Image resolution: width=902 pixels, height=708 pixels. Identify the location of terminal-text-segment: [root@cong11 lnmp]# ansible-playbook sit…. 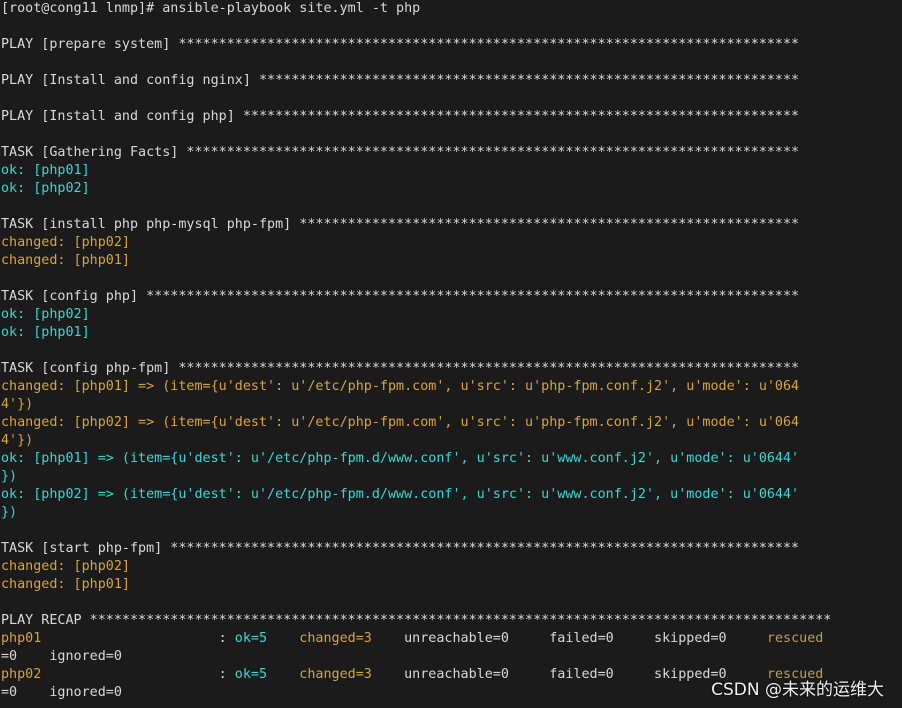
(211, 8).